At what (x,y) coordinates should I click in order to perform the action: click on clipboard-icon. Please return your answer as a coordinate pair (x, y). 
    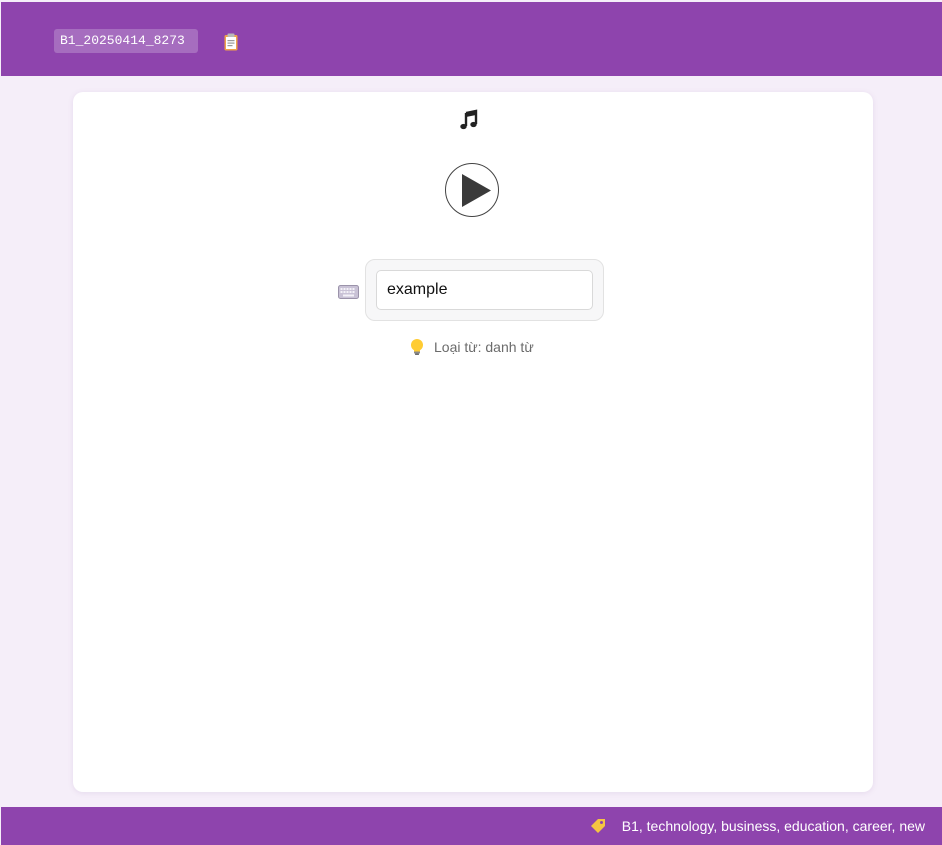
    Looking at the image, I should click on (231, 42).